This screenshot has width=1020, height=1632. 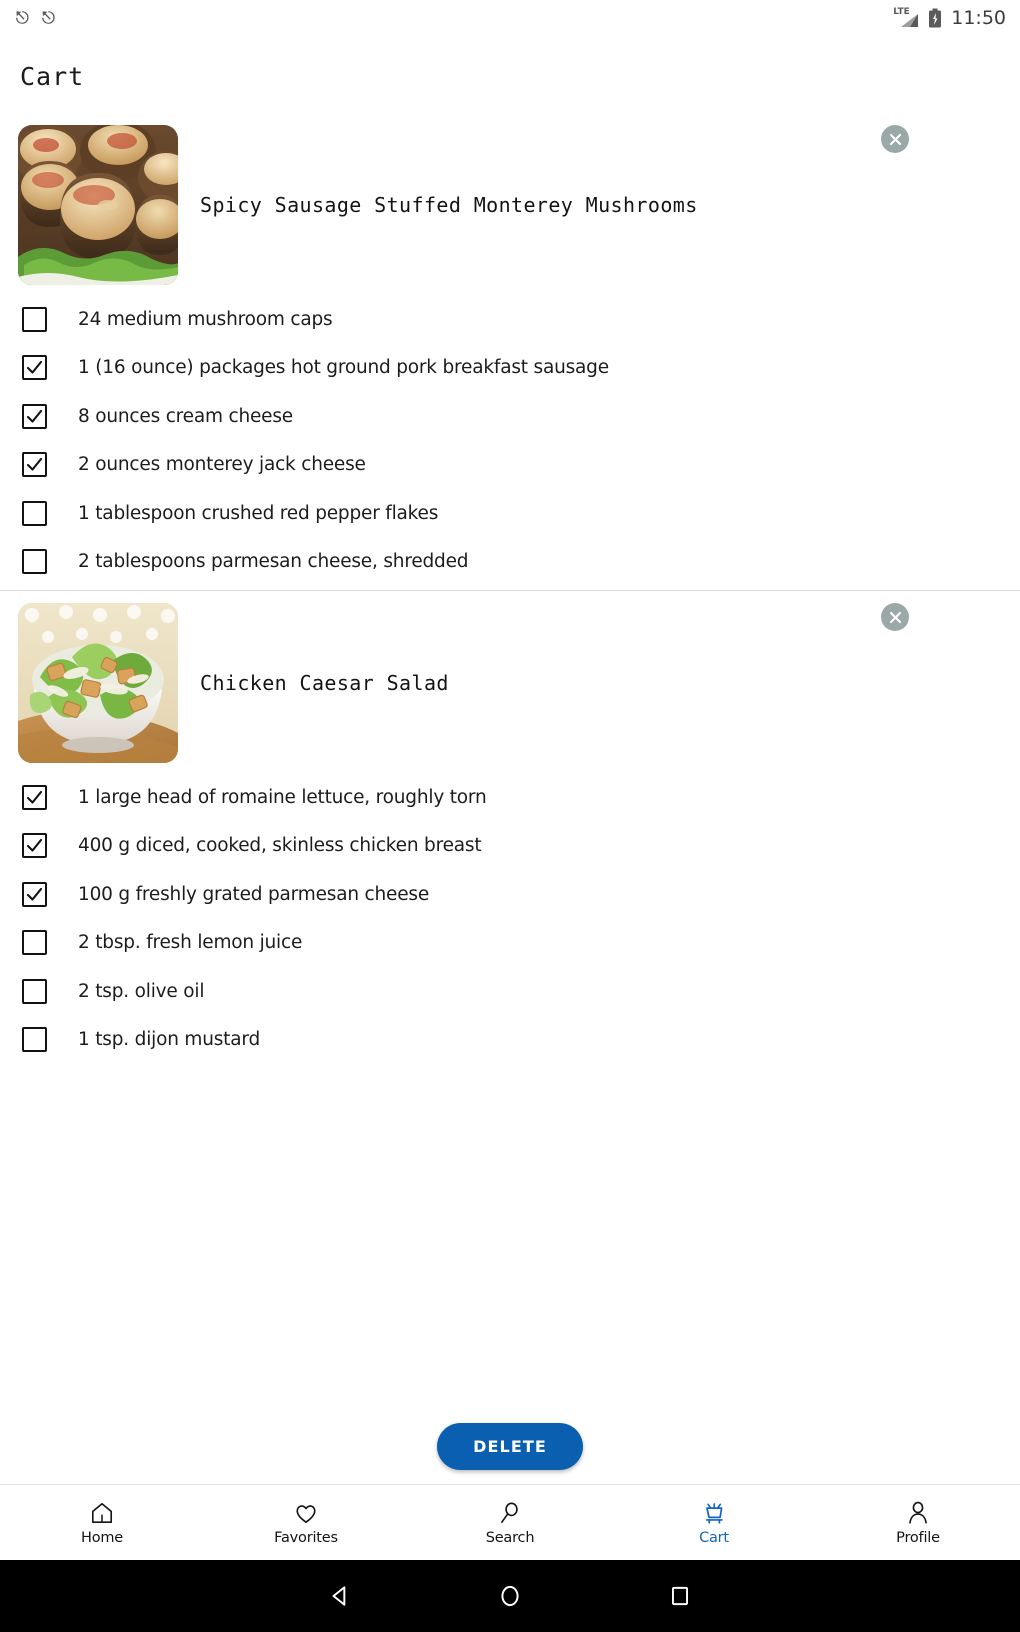 I want to click on ingredient-label: 1 tablespoon crushed red pepper flakes, so click(x=258, y=513).